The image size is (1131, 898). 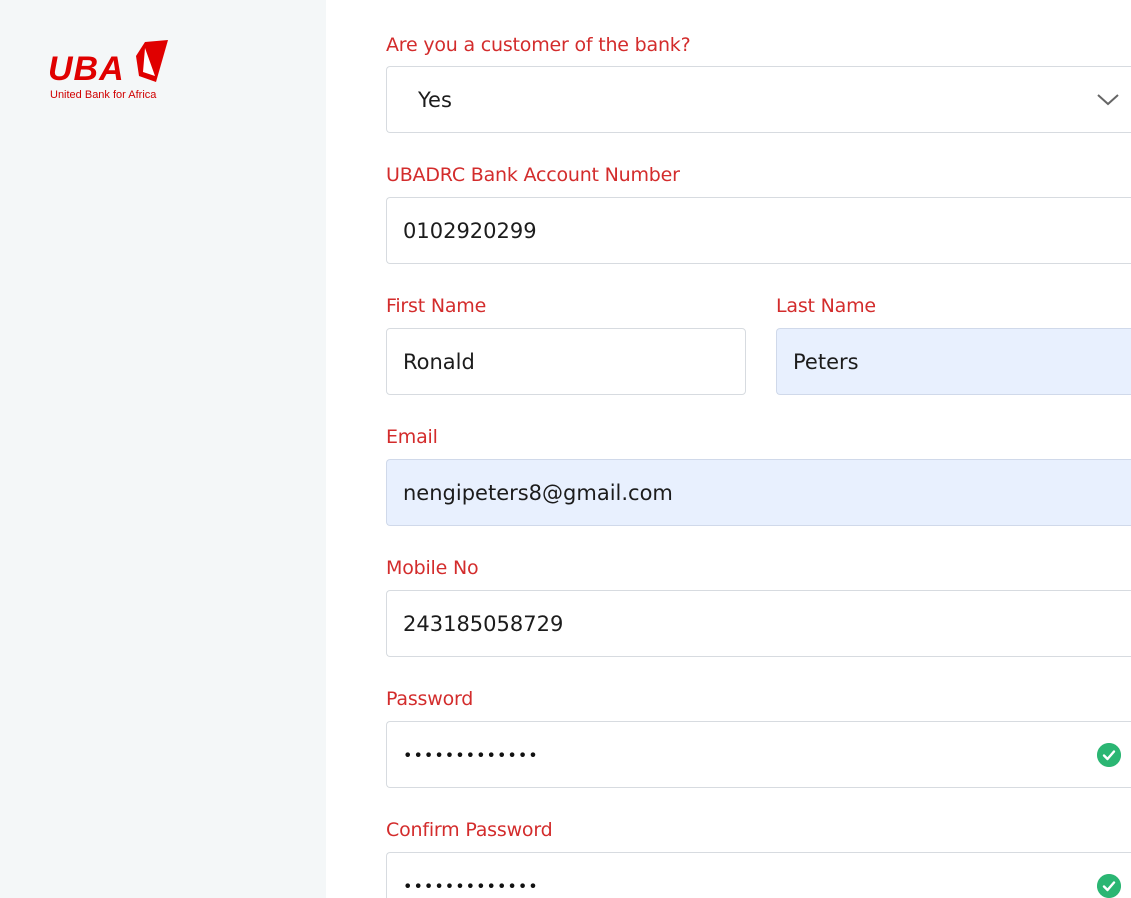 I want to click on logo-wordmark: UBA, so click(x=86, y=69).